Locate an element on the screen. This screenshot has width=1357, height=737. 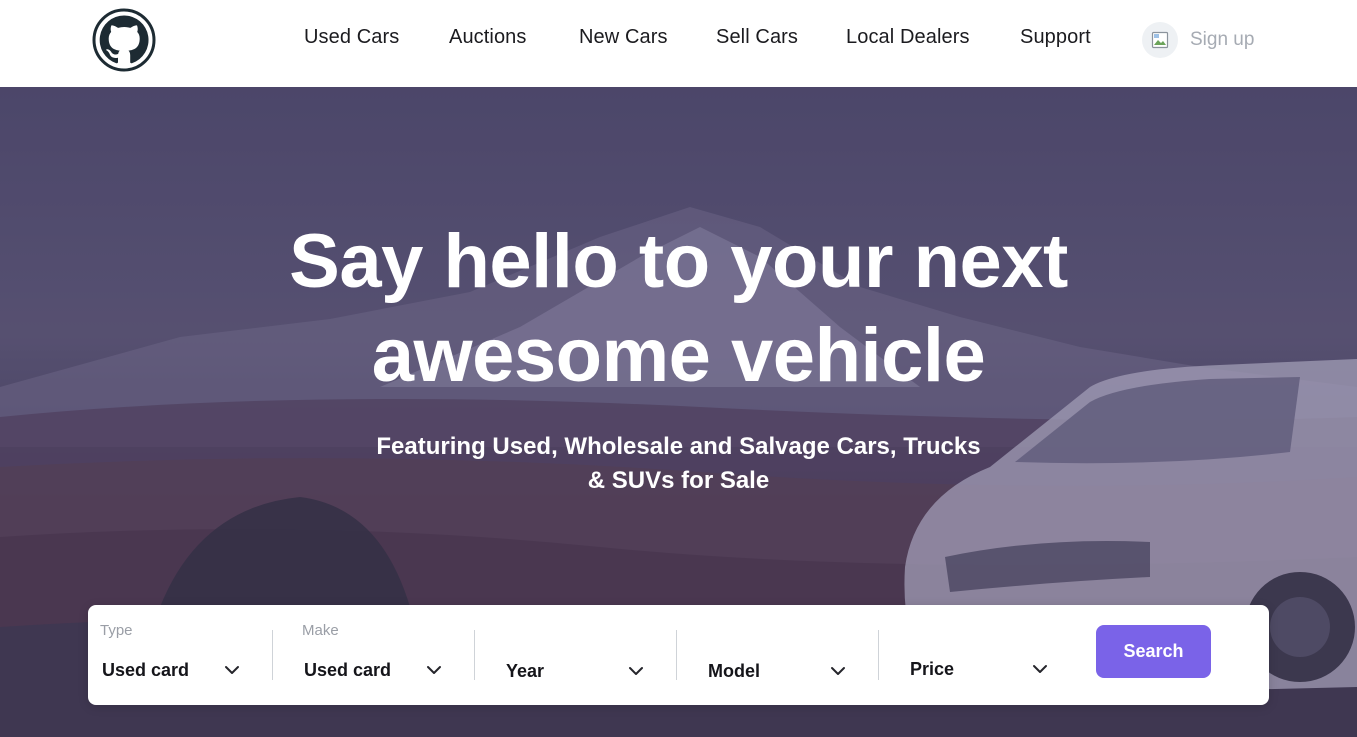
subhead-line-2: & SUVs for Sale is located at coordinates (678, 480).